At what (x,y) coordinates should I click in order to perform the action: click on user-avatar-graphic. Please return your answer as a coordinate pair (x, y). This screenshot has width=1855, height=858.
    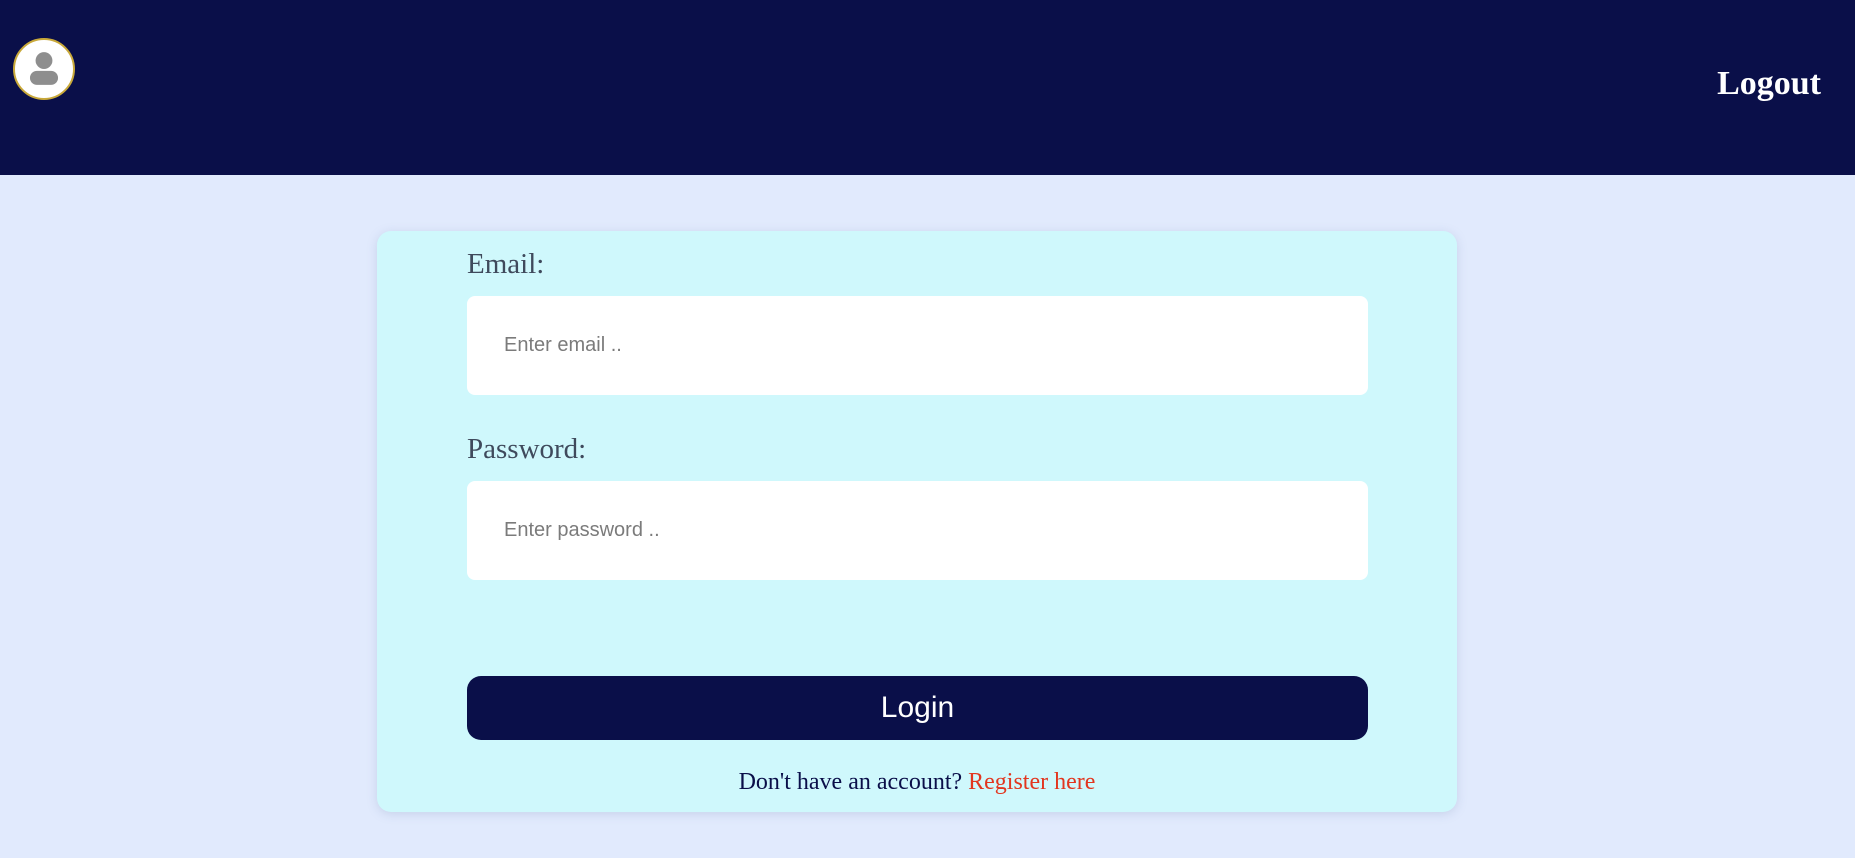
    Looking at the image, I should click on (44, 68).